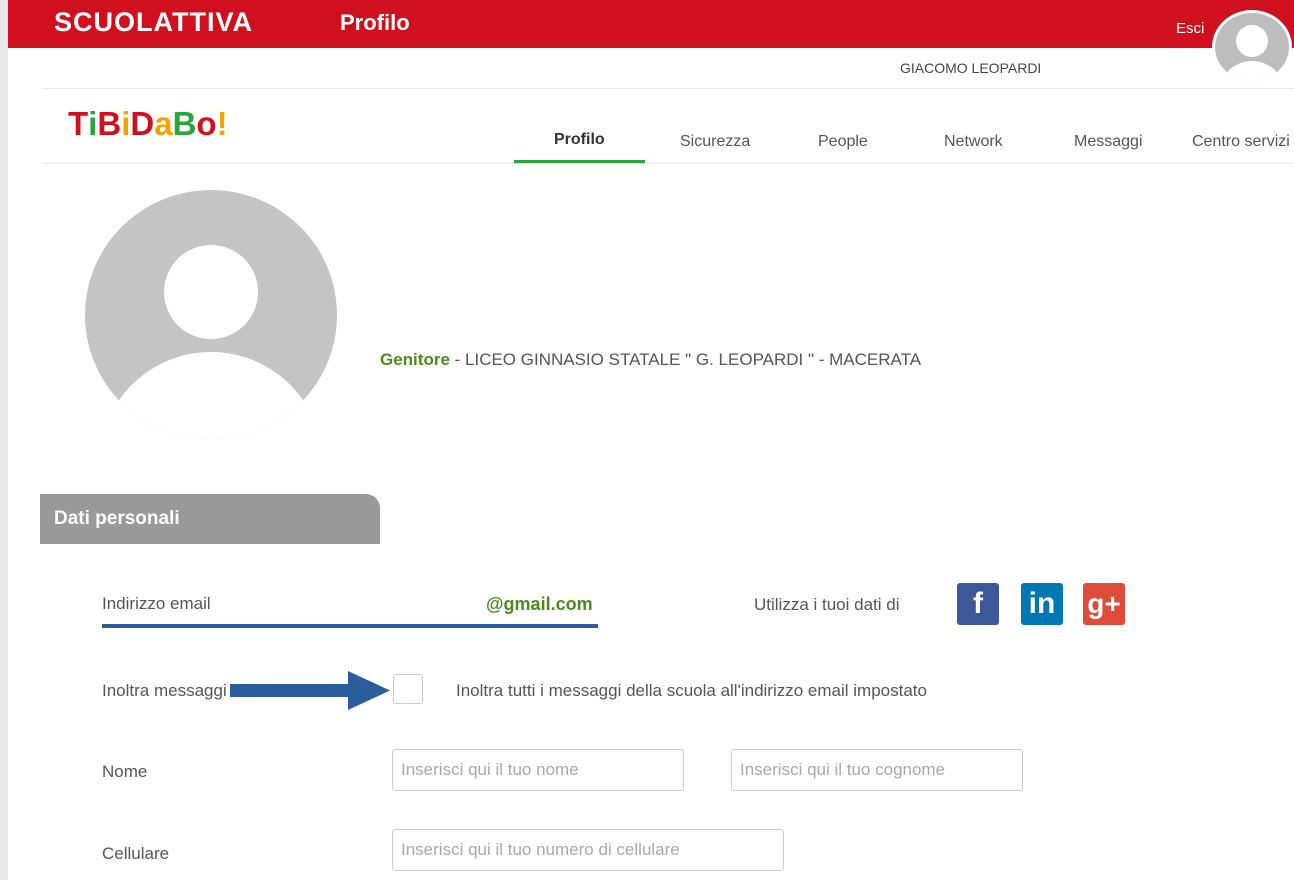 Image resolution: width=1294 pixels, height=880 pixels. What do you see at coordinates (668, 68) in the screenshot?
I see `user-strip: GIACOMO LEOPARDI` at bounding box center [668, 68].